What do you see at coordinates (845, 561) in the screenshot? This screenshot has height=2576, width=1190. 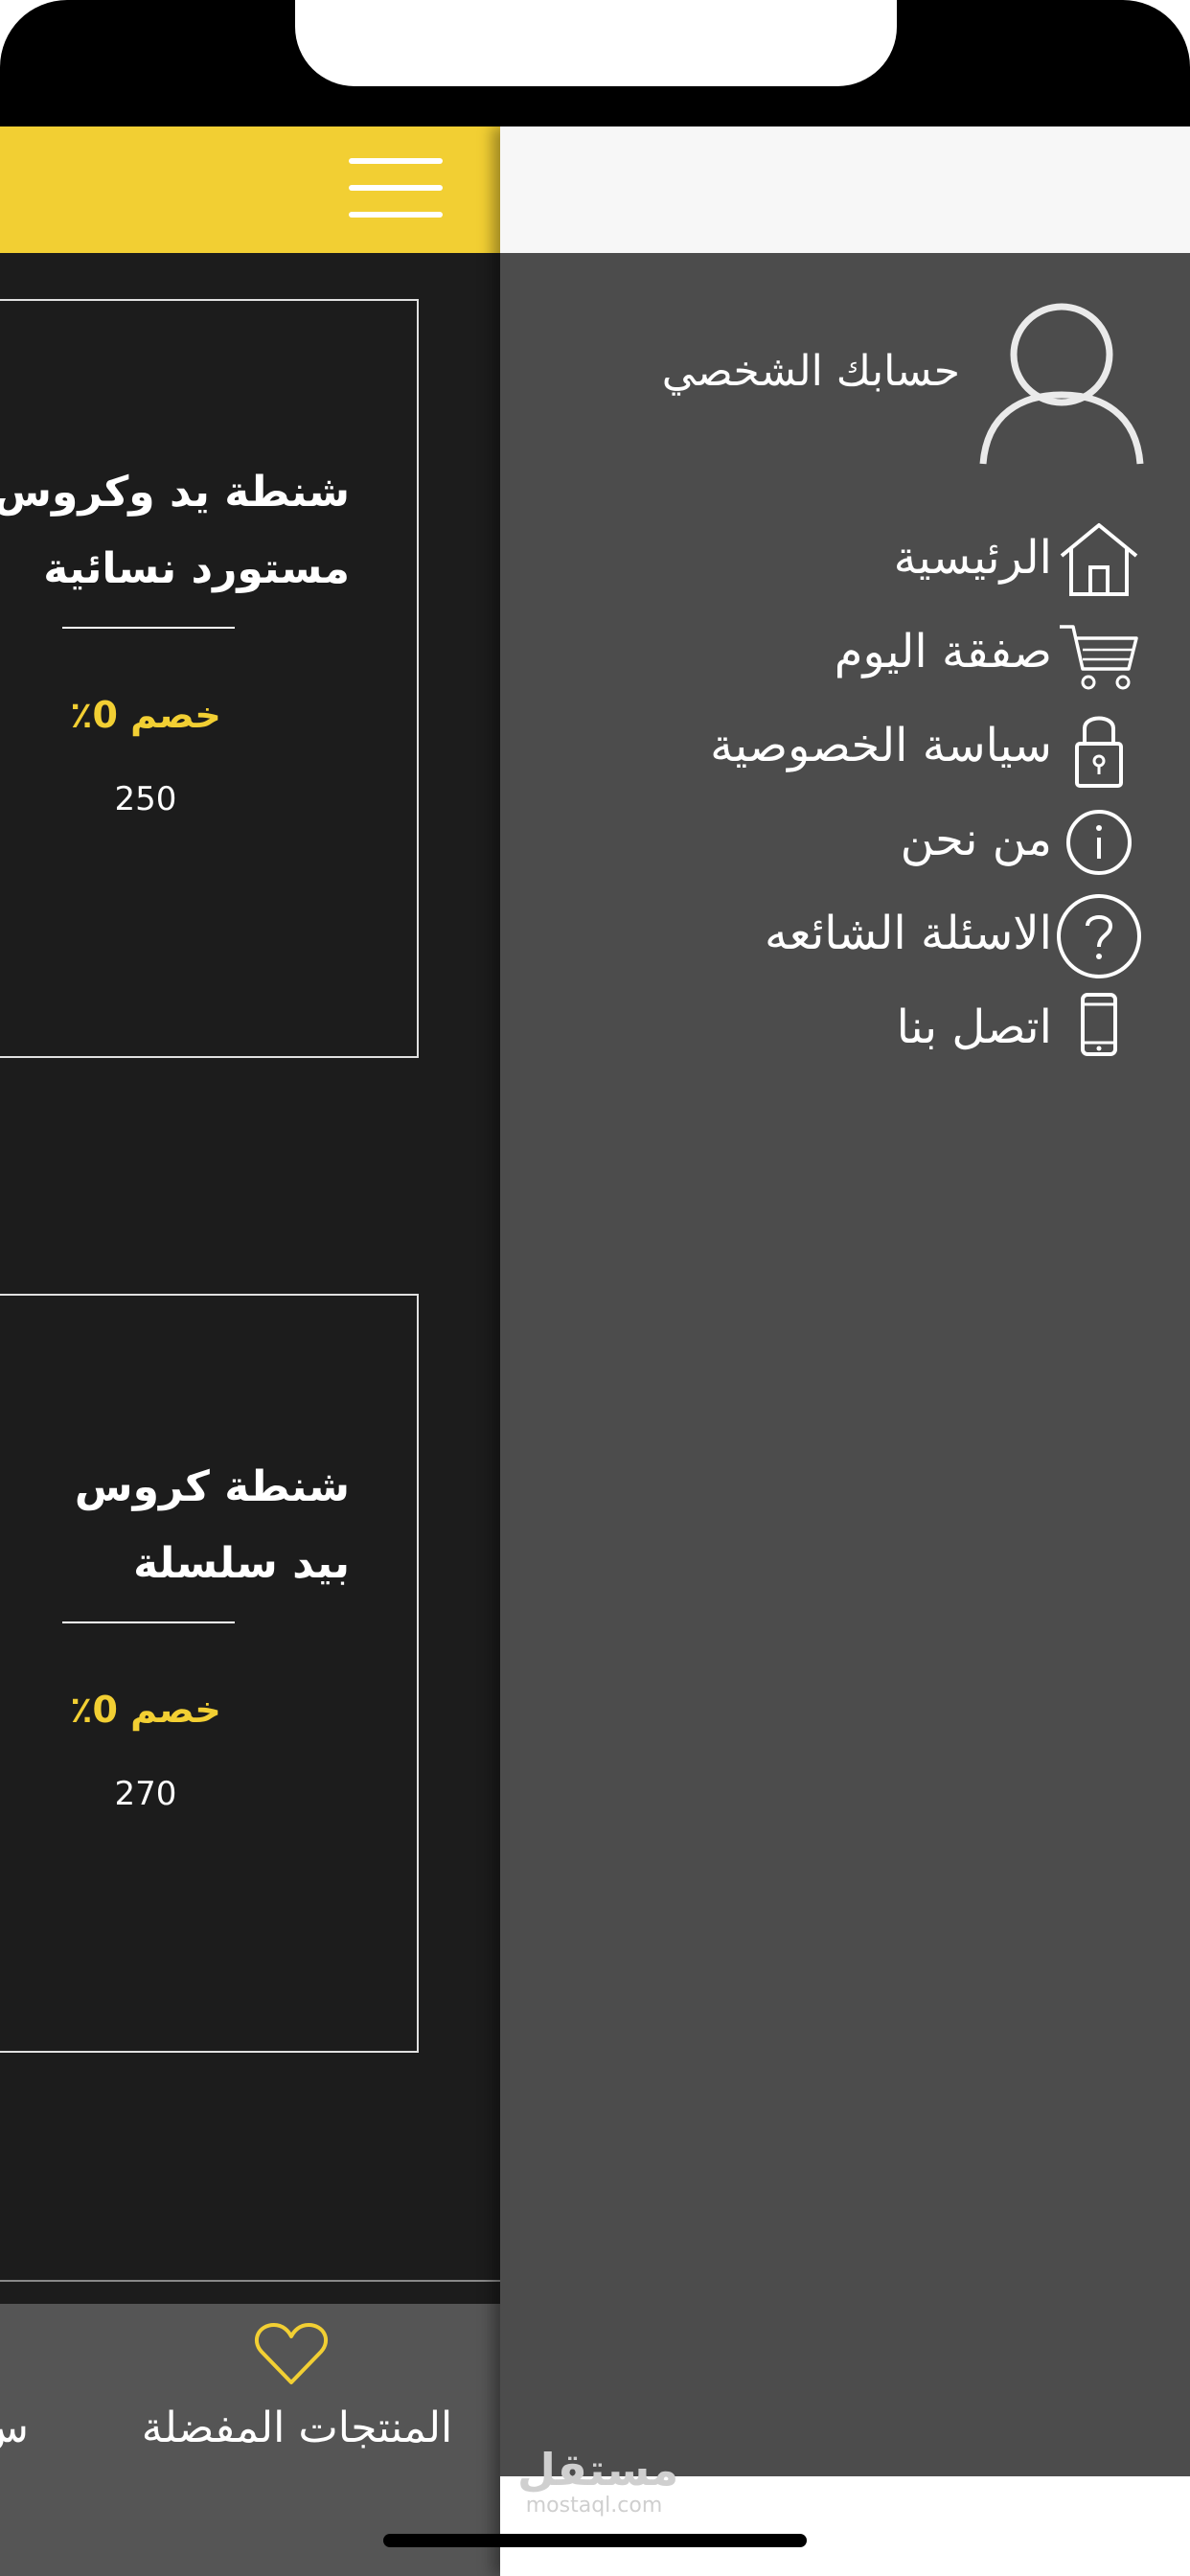 I see `drawer-item-home: الرئيسية` at bounding box center [845, 561].